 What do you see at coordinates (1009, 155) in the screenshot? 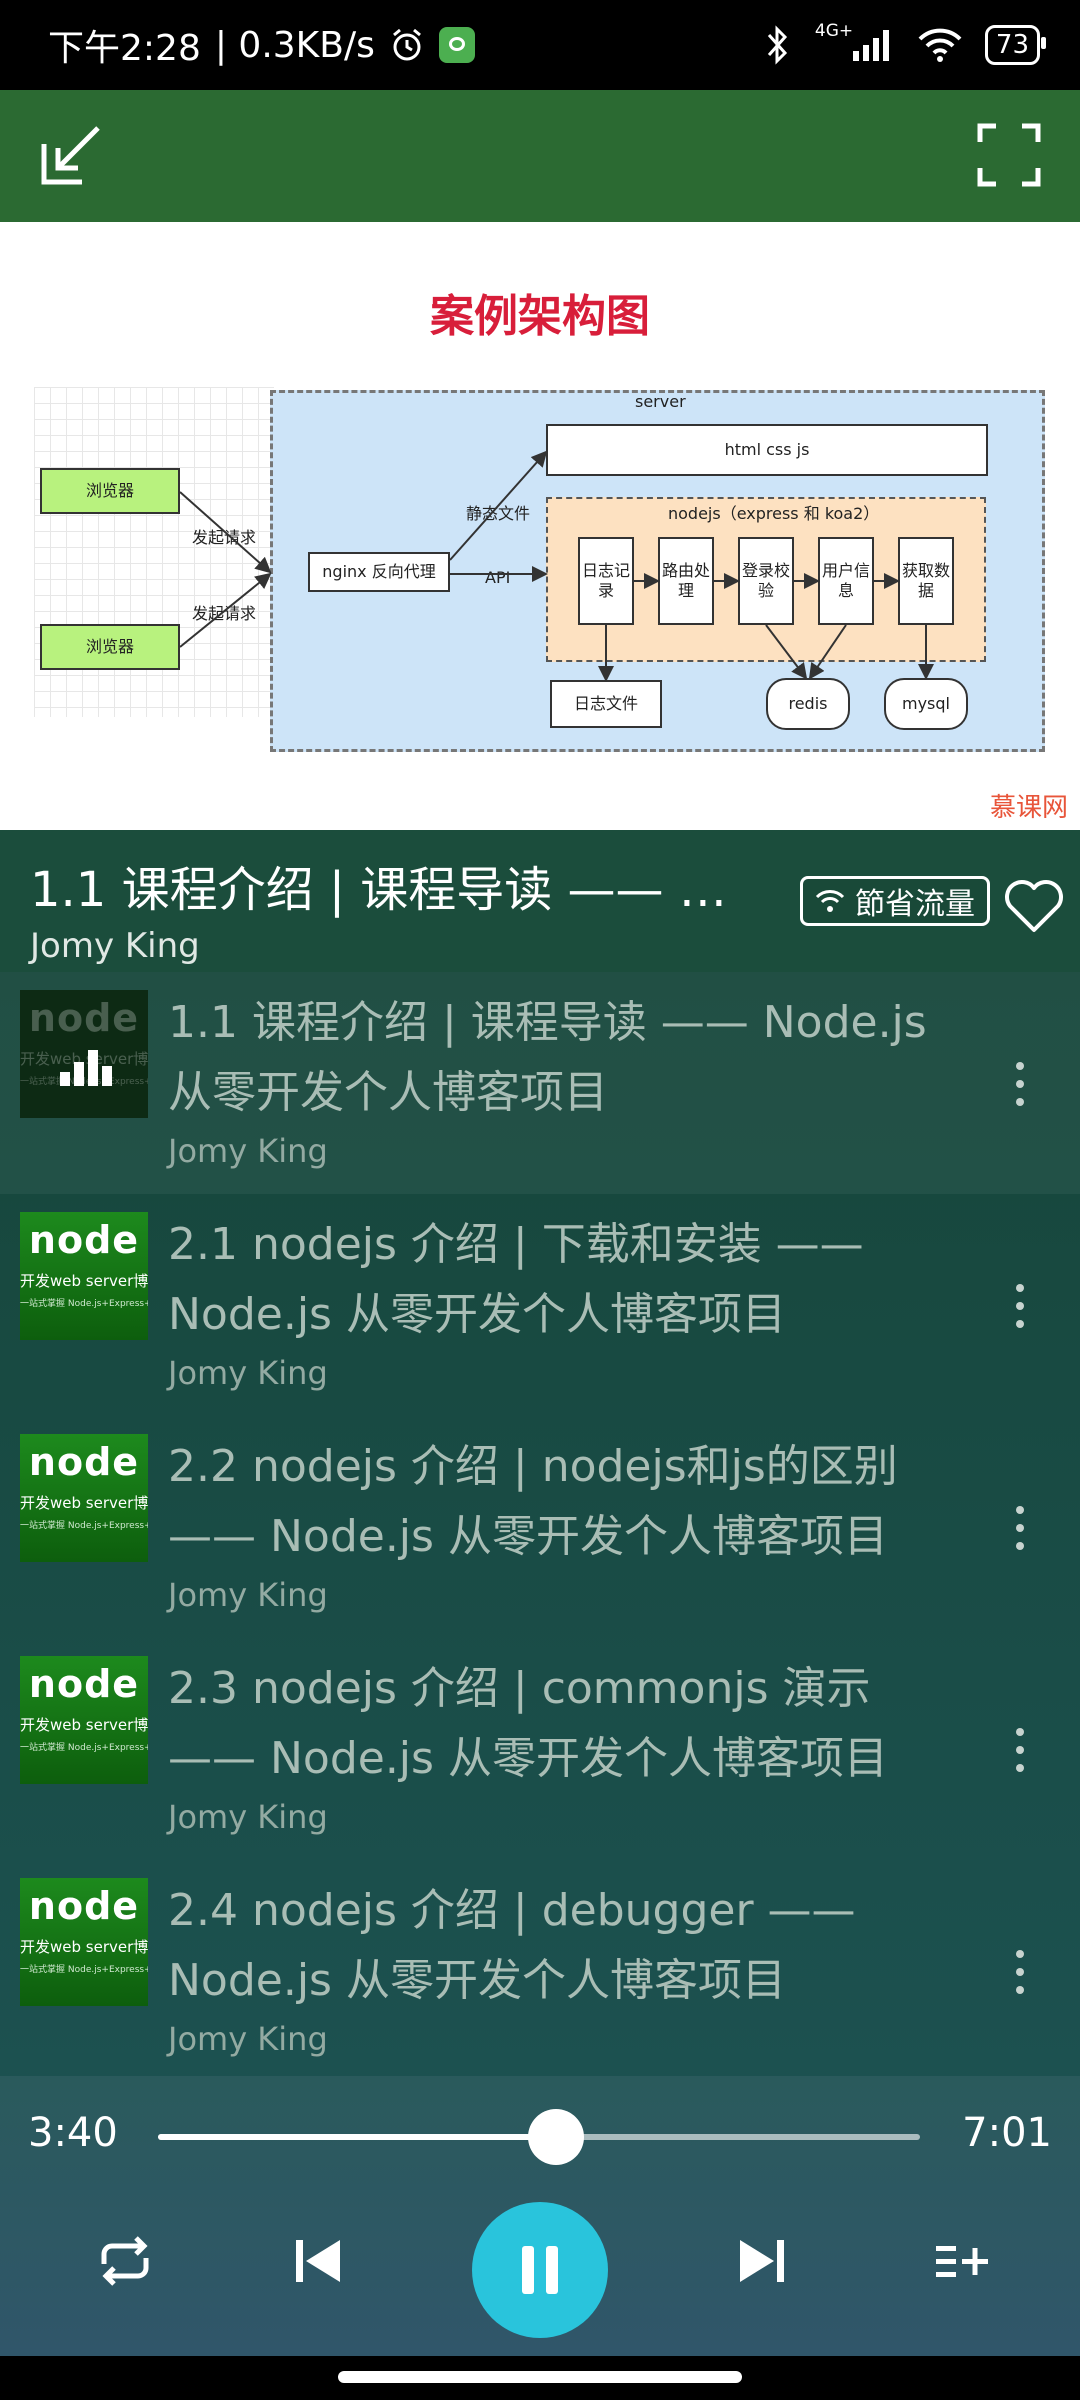
I see `fullscreen-icon` at bounding box center [1009, 155].